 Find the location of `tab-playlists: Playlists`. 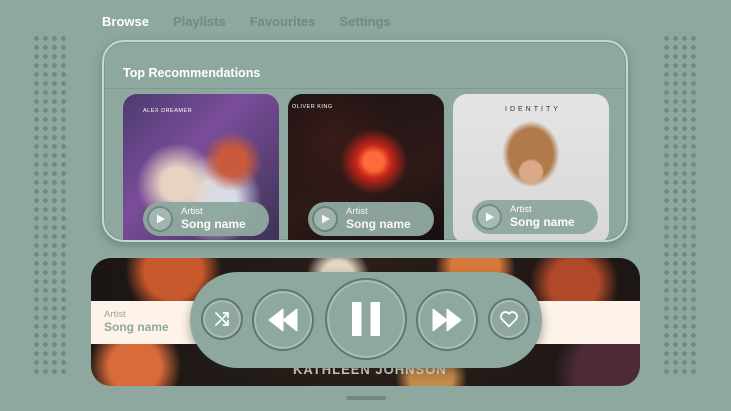

tab-playlists: Playlists is located at coordinates (199, 21).